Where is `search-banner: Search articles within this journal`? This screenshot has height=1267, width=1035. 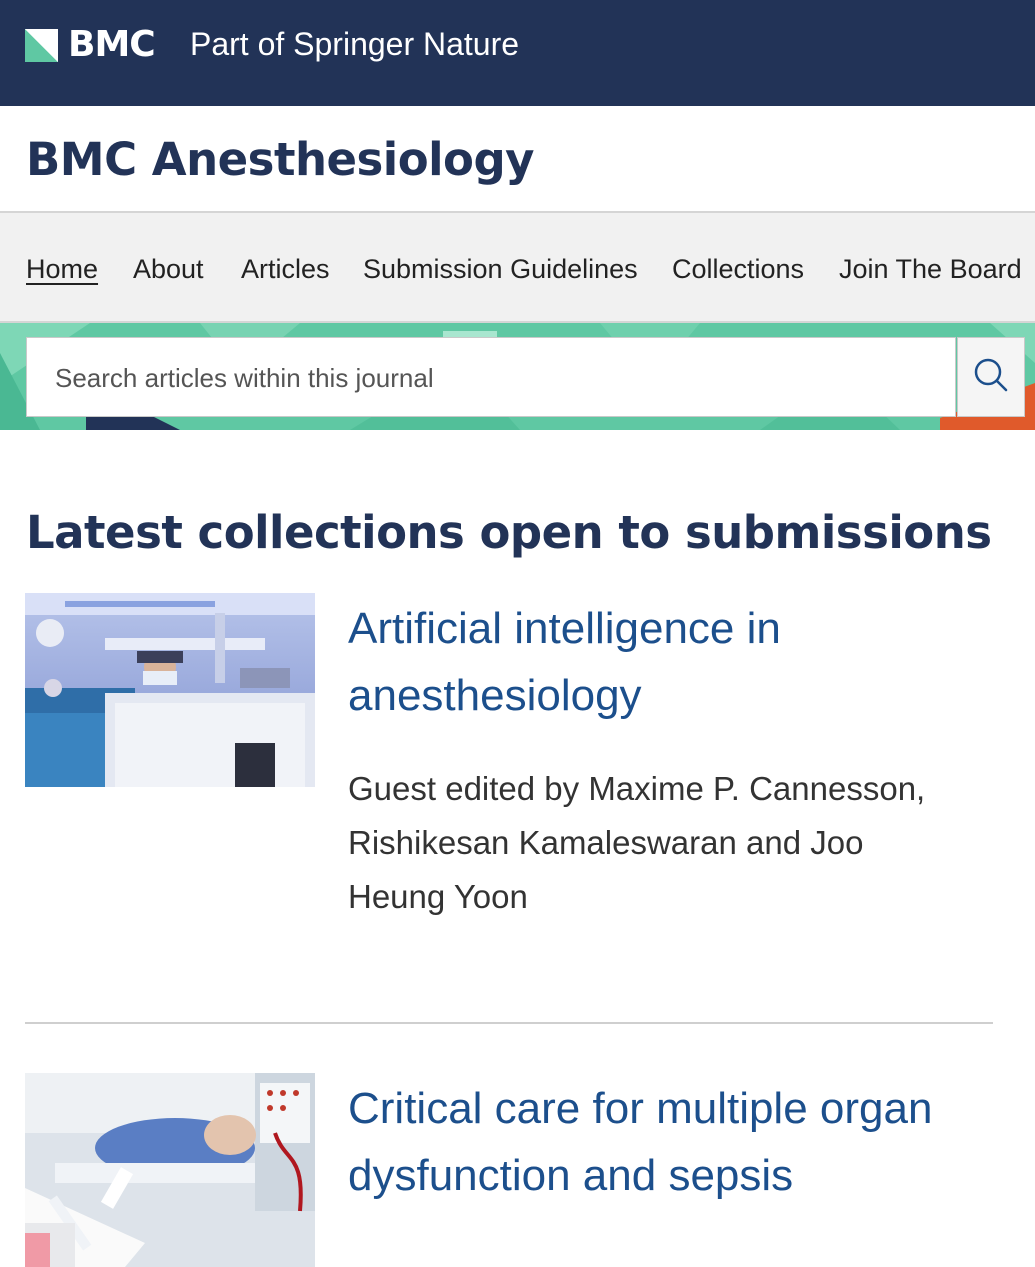 search-banner: Search articles within this journal is located at coordinates (517, 376).